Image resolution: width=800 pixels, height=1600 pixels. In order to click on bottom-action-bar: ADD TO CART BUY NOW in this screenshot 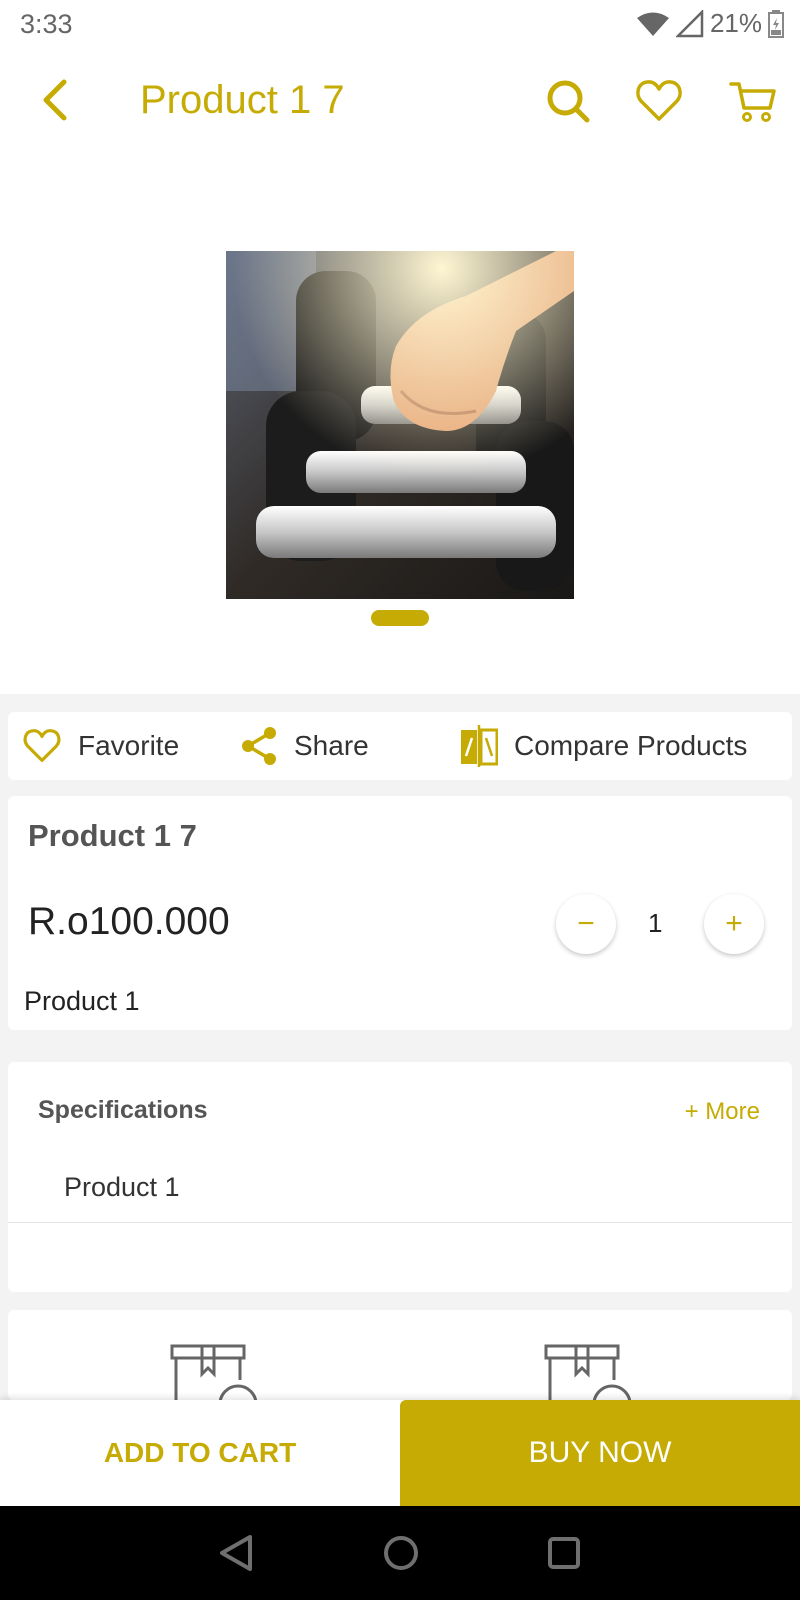, I will do `click(400, 1453)`.